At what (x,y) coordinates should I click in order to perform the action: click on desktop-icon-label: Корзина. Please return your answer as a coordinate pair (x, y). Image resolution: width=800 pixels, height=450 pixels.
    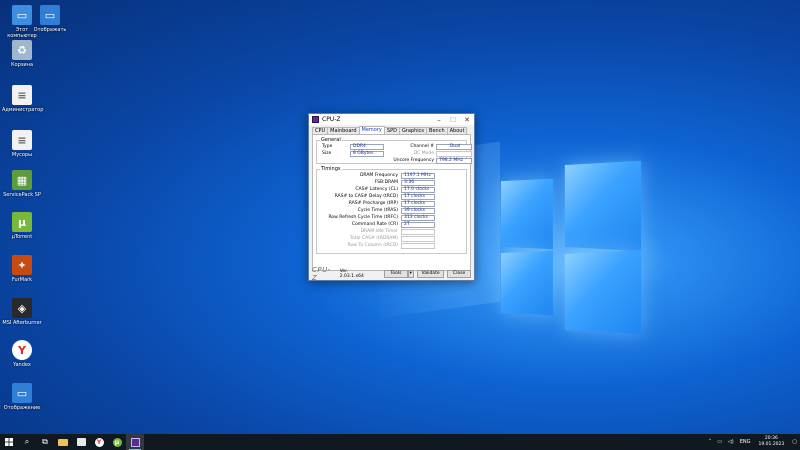
    Looking at the image, I should click on (22, 65).